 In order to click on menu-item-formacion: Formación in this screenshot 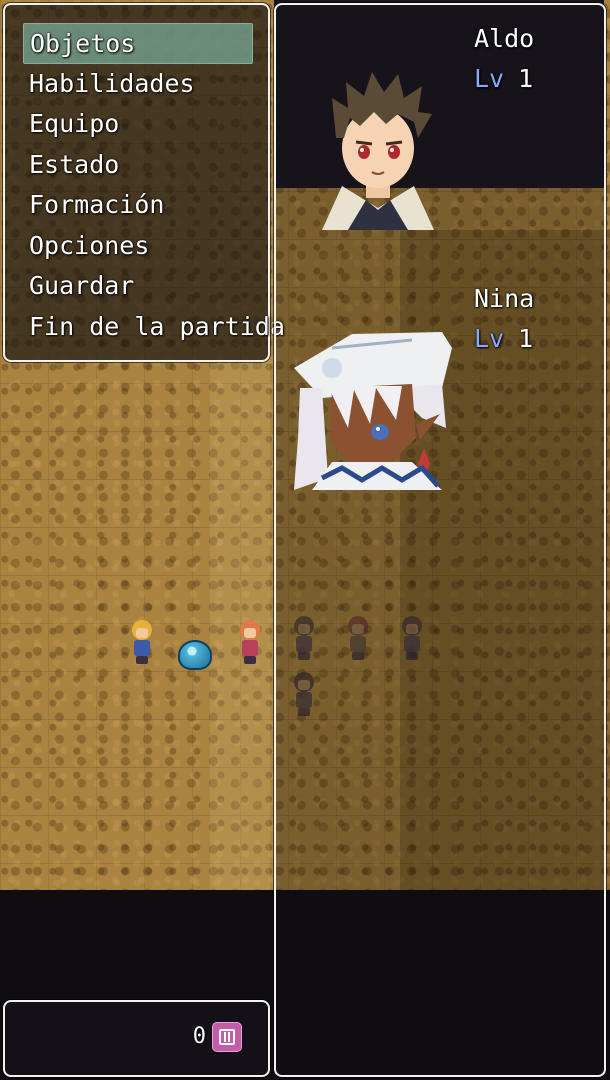, I will do `click(138, 205)`.